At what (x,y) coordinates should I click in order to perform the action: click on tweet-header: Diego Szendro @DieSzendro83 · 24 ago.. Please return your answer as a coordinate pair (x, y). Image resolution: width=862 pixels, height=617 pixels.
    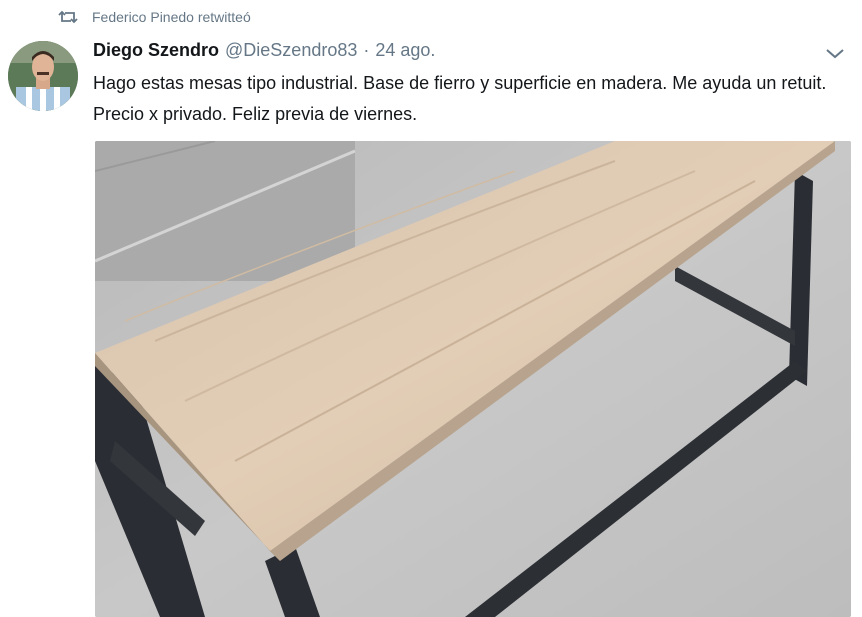
    Looking at the image, I should click on (264, 52).